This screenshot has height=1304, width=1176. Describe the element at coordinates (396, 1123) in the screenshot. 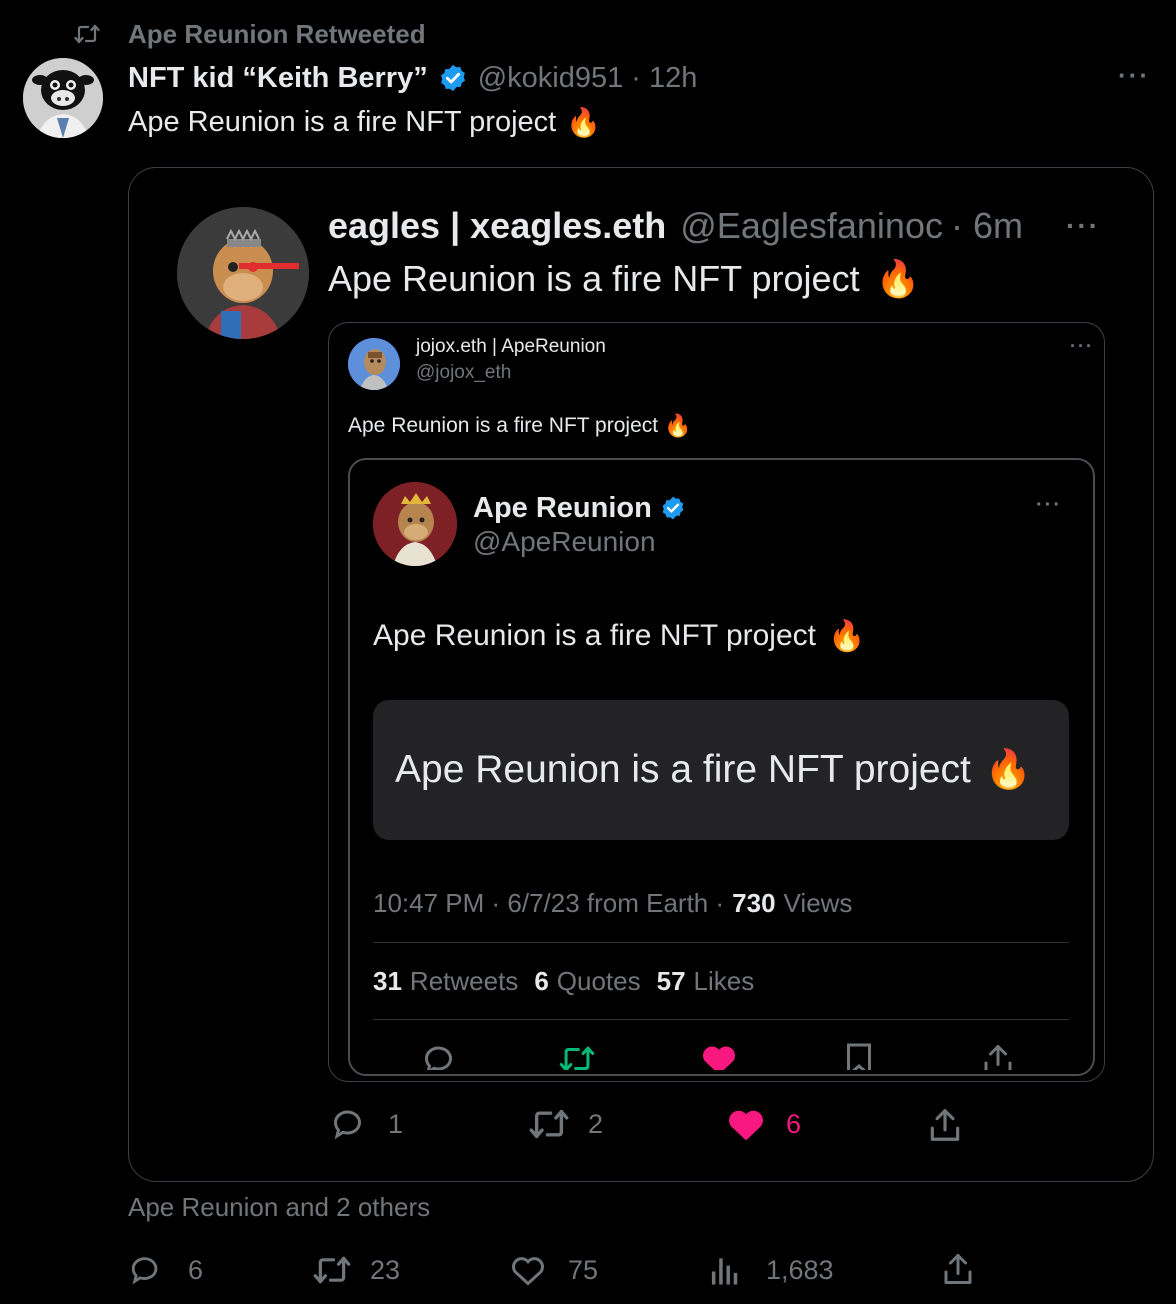

I see `quote1-reply-count: 1` at that location.